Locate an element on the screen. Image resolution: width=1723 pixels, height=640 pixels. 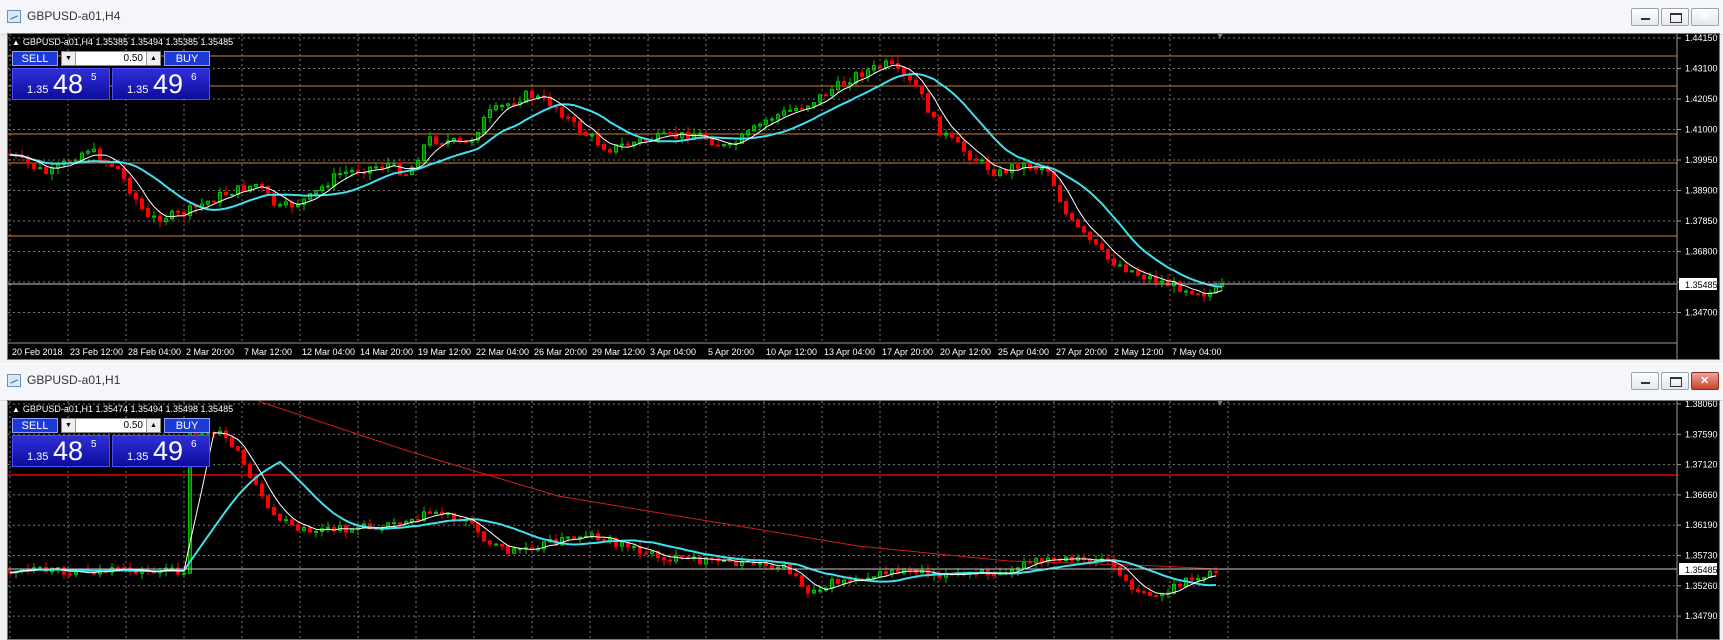
title-bar: GBPUSD-a01,H4 is located at coordinates (861, 17).